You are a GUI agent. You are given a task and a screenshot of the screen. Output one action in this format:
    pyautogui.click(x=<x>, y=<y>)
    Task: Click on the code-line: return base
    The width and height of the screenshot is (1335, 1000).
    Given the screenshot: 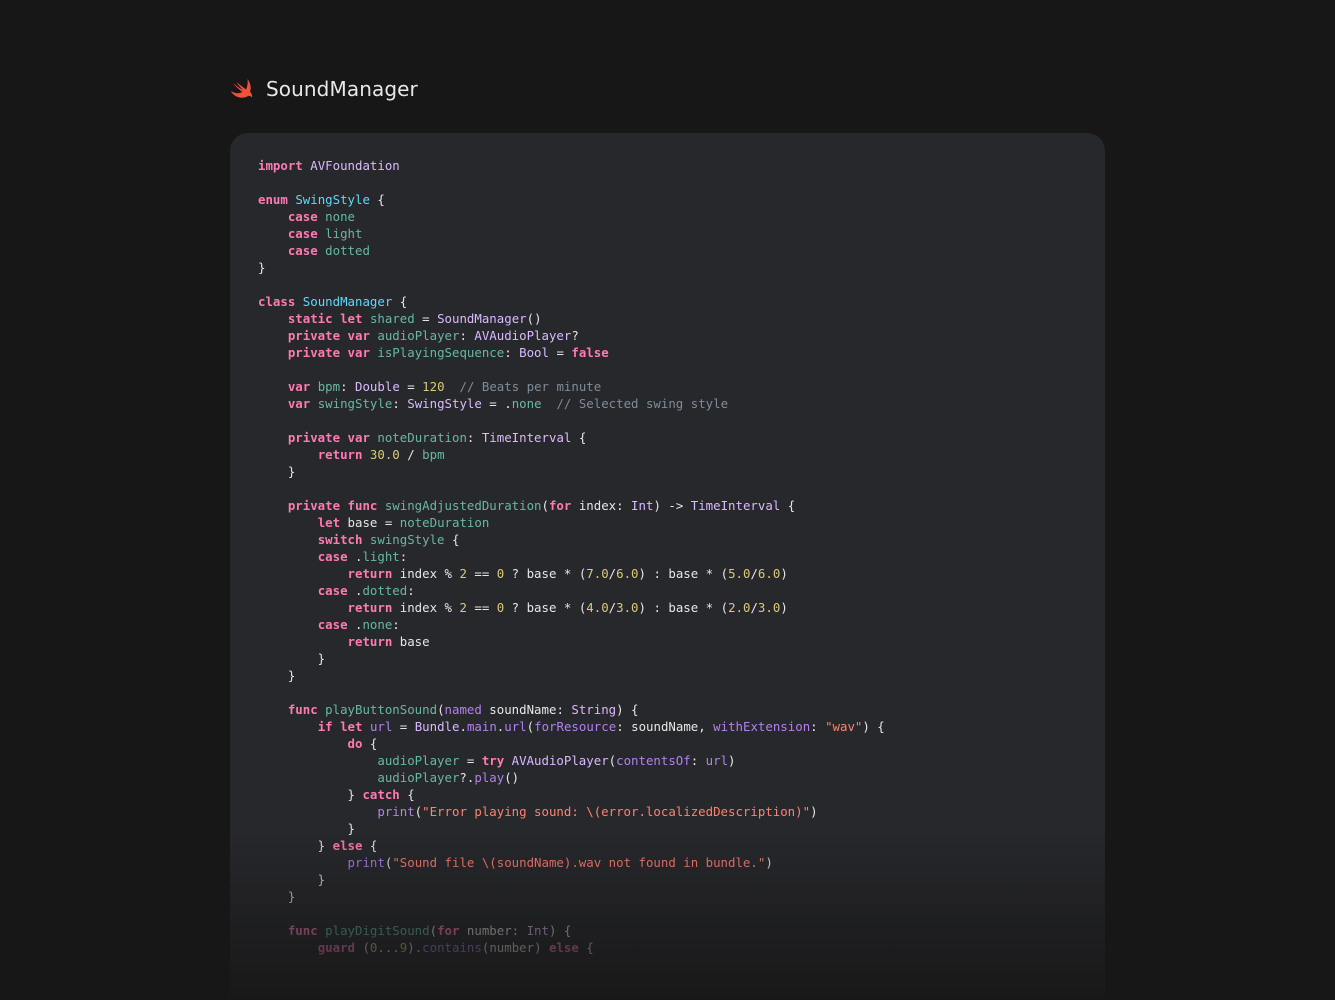 What is the action you would take?
    pyautogui.click(x=388, y=641)
    